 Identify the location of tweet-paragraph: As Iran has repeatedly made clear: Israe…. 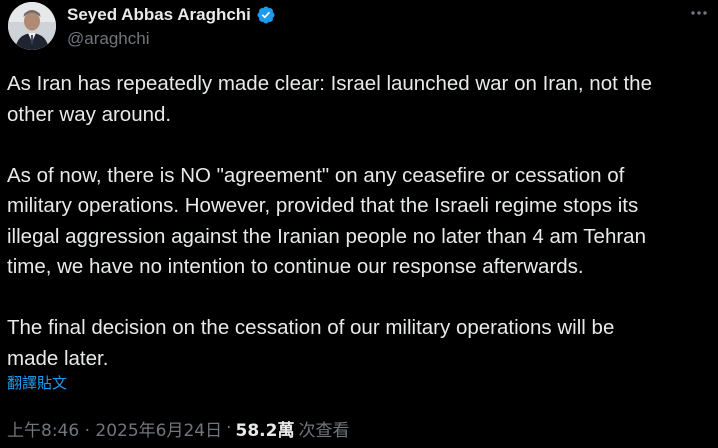
(329, 99).